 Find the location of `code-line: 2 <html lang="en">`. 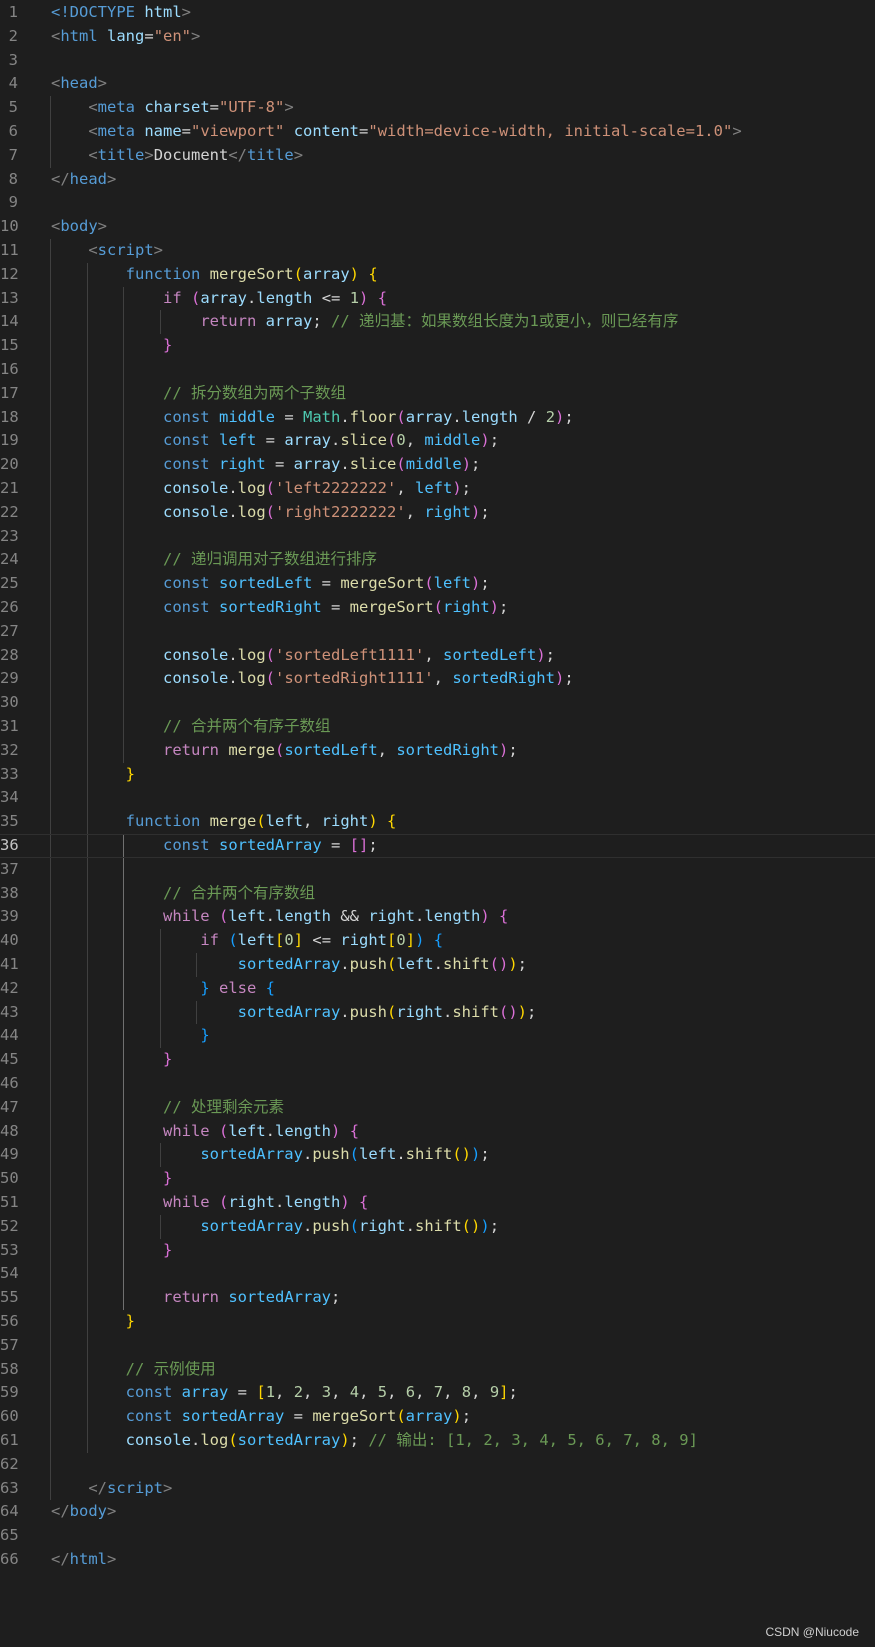

code-line: 2 <html lang="en"> is located at coordinates (437, 37).